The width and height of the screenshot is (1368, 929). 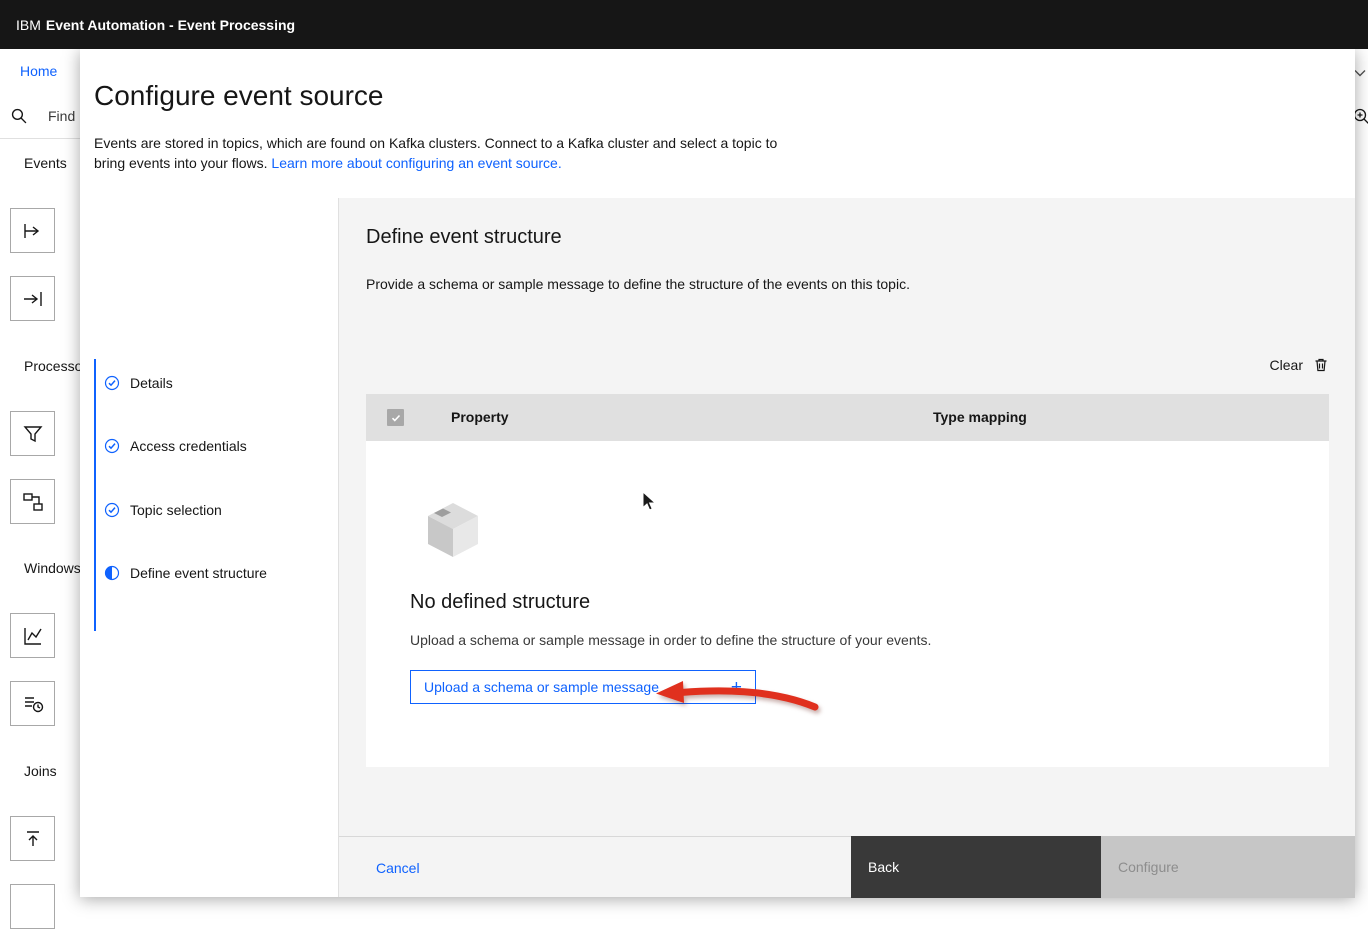 I want to click on select-all-checkbox, so click(x=395, y=417).